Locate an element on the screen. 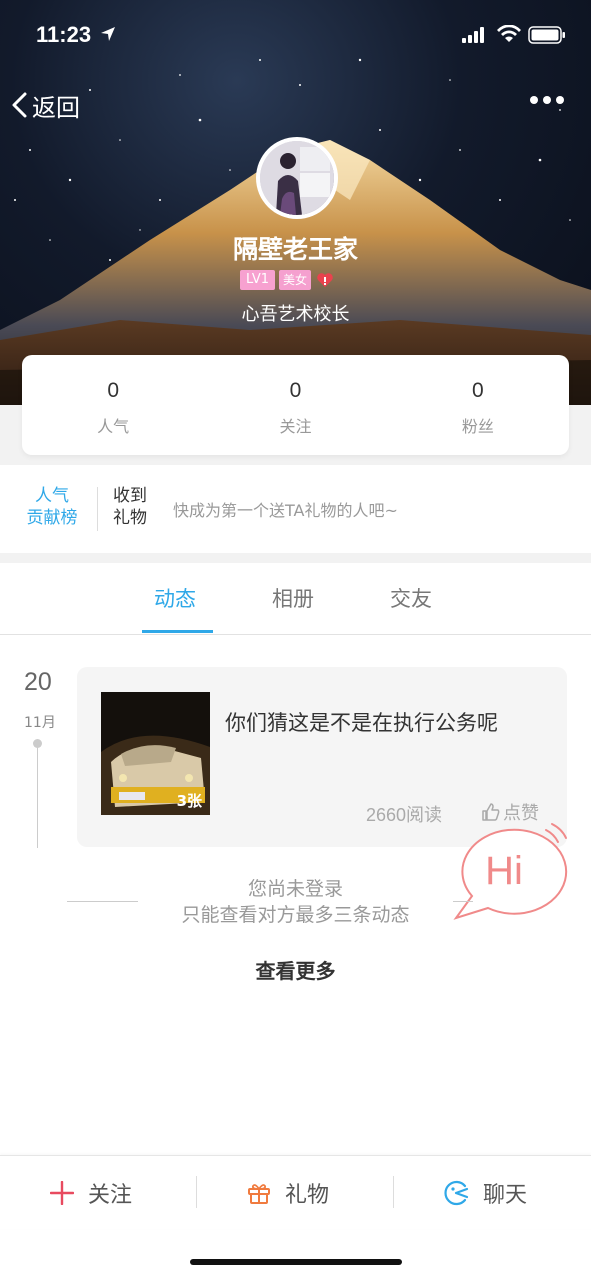  active-tab-indicator is located at coordinates (177, 631).